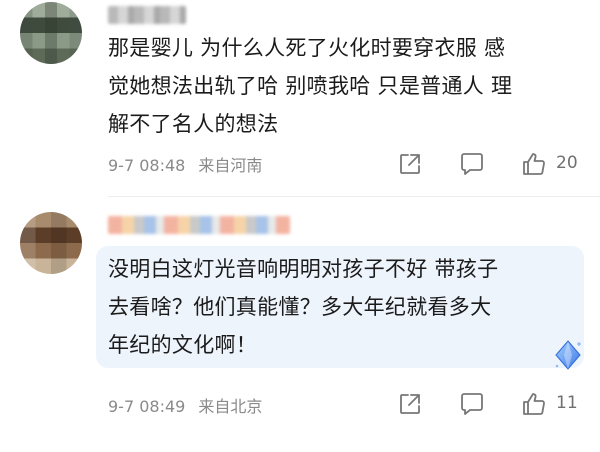 Image resolution: width=600 pixels, height=452 pixels. Describe the element at coordinates (230, 165) in the screenshot. I see `comment-location: 来自河南` at that location.